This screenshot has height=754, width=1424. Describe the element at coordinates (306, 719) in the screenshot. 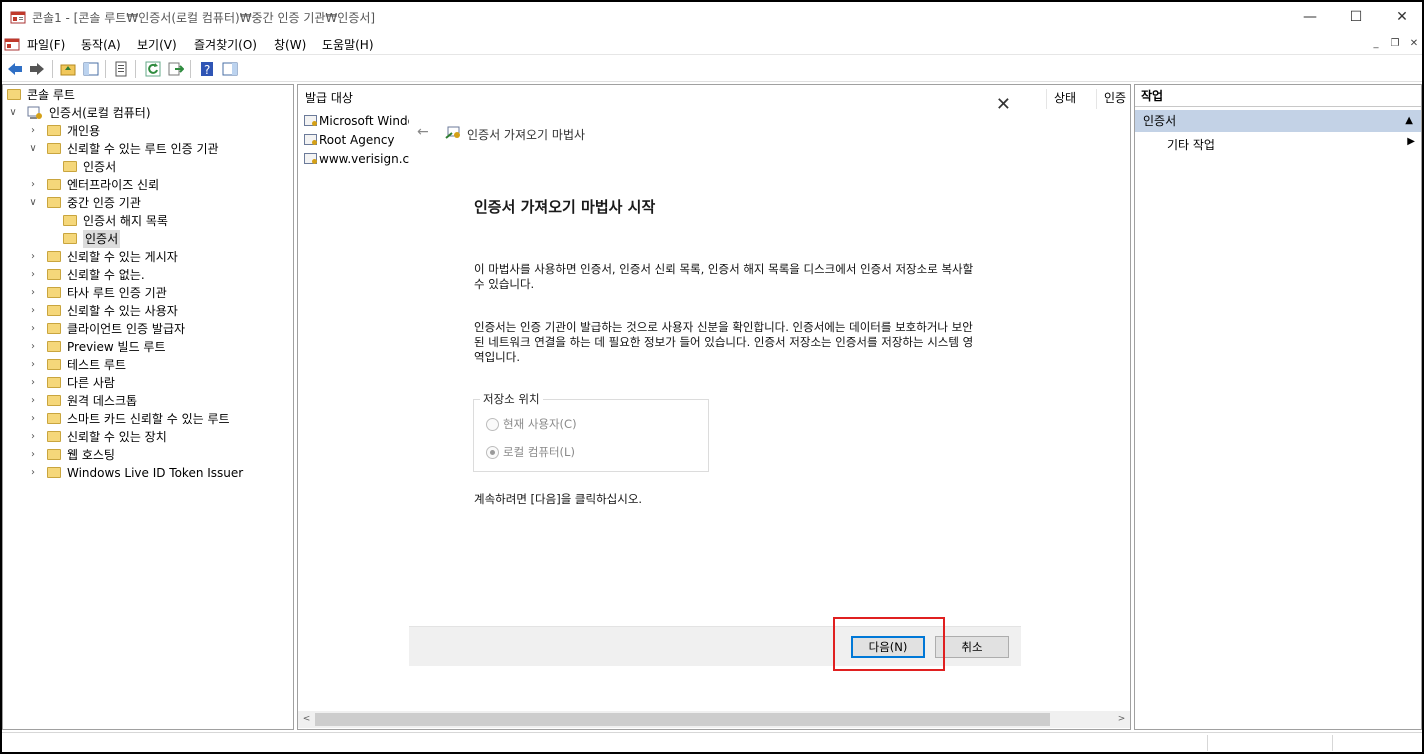

I see `scroll-left-icon: <` at that location.